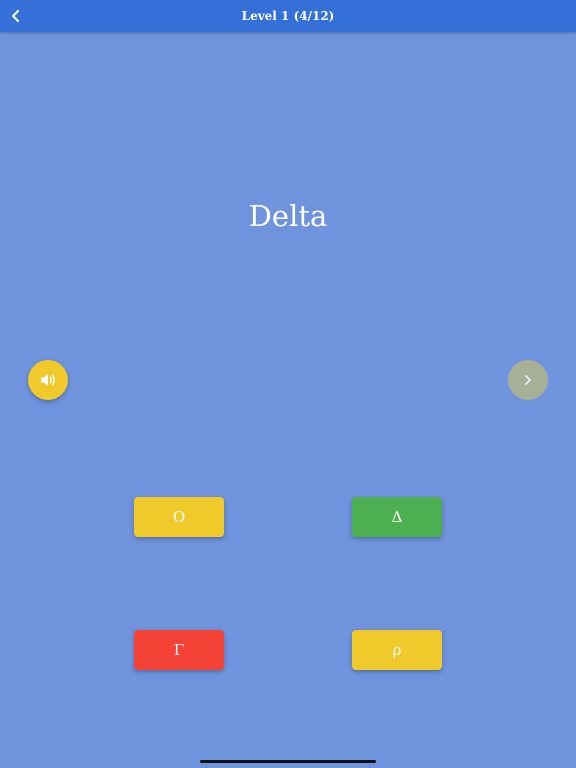  What do you see at coordinates (397, 650) in the screenshot?
I see `answer-option-4: ρ` at bounding box center [397, 650].